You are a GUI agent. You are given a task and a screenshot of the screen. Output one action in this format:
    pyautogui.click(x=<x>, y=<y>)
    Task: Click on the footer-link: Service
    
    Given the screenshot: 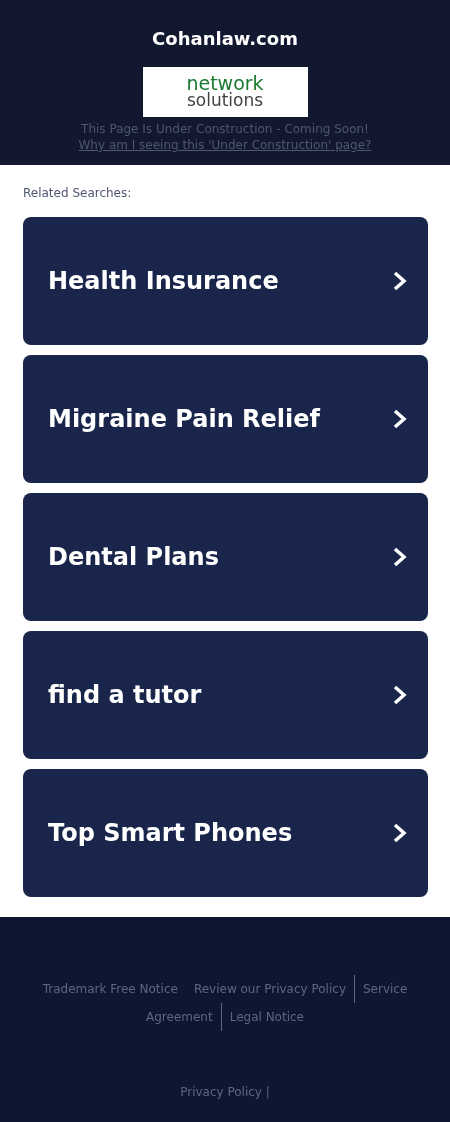 What is the action you would take?
    pyautogui.click(x=385, y=989)
    